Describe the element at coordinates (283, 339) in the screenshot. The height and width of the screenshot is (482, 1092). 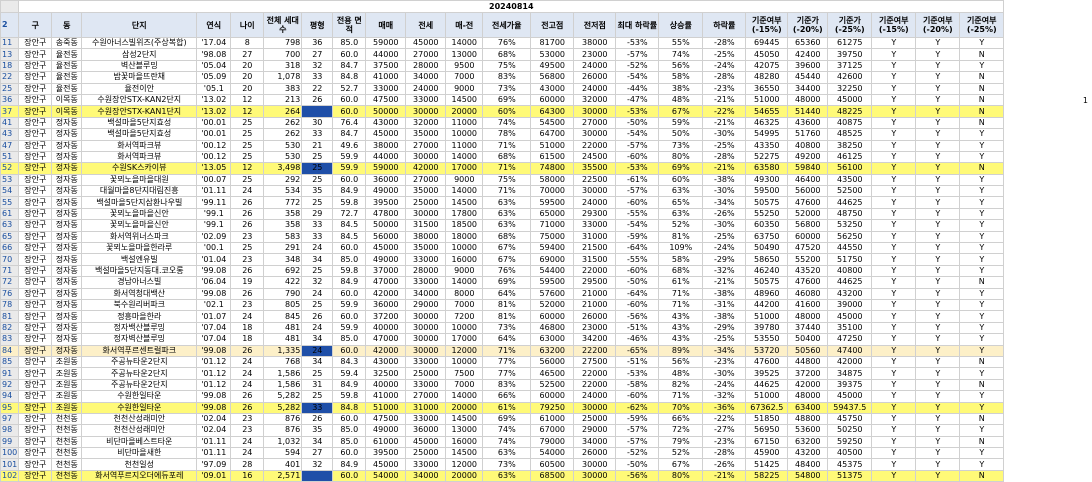
I see `table-cell: 481` at that location.